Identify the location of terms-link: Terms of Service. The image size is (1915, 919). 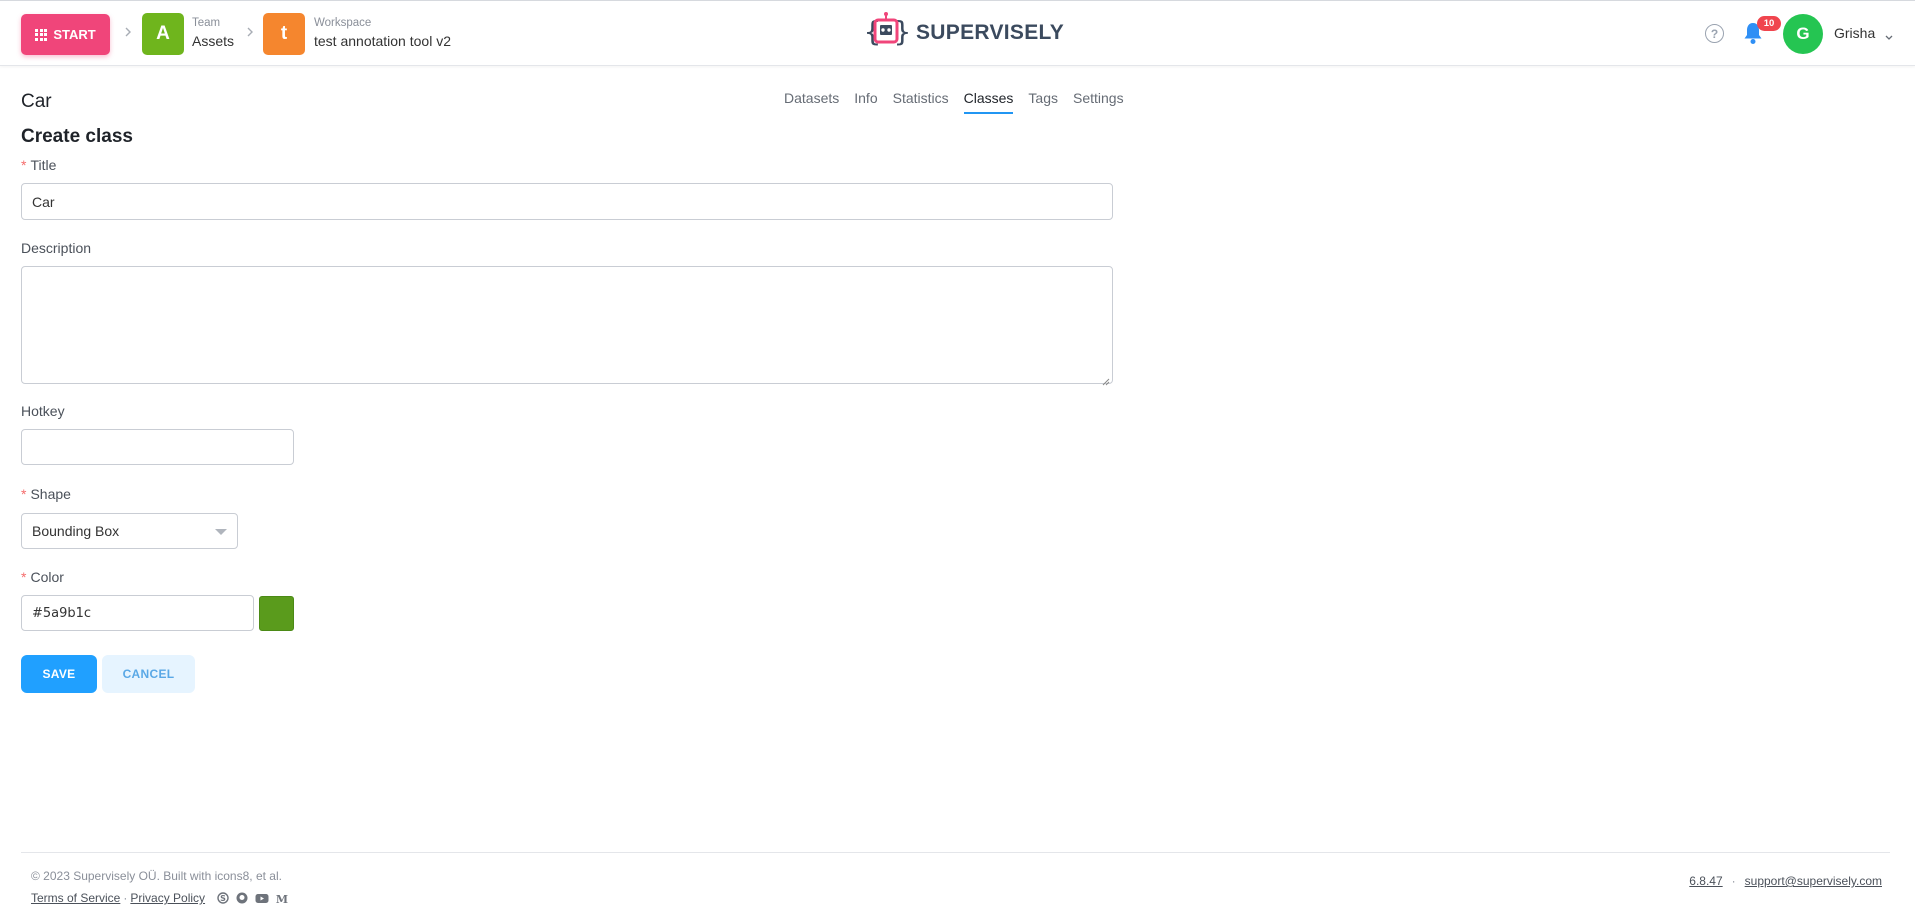
(75, 898).